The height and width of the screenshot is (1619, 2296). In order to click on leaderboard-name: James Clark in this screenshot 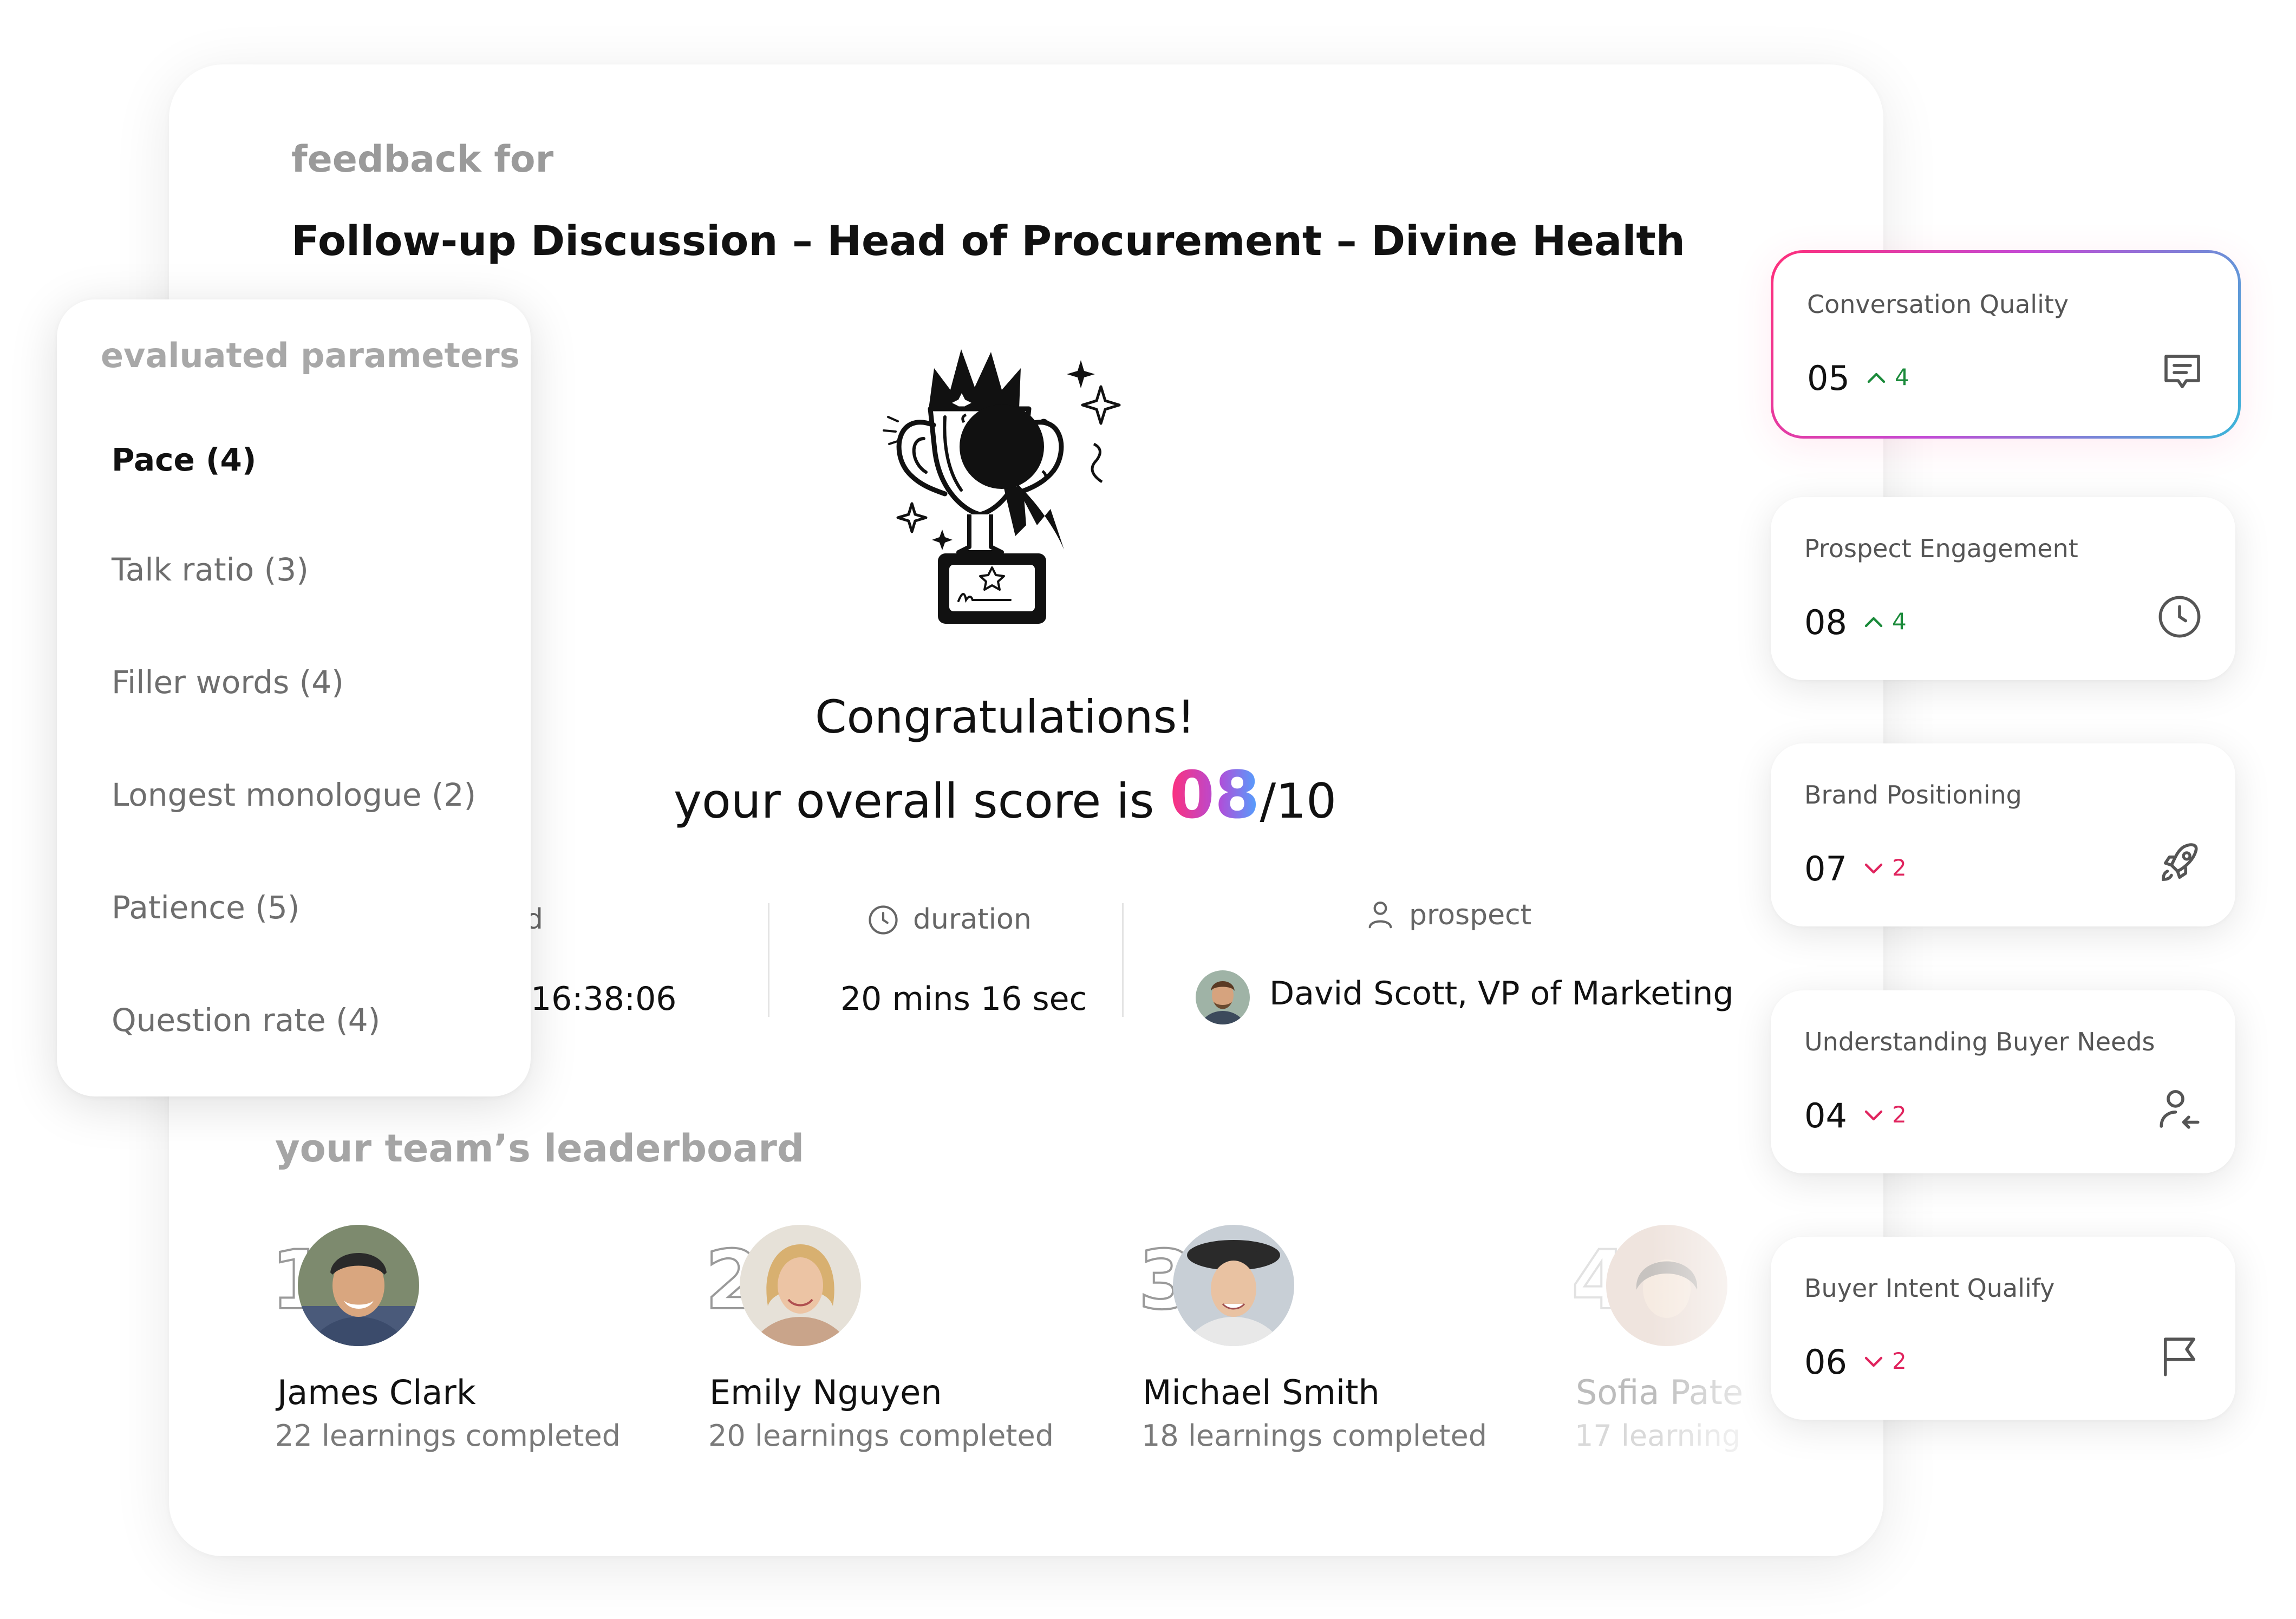, I will do `click(376, 1392)`.